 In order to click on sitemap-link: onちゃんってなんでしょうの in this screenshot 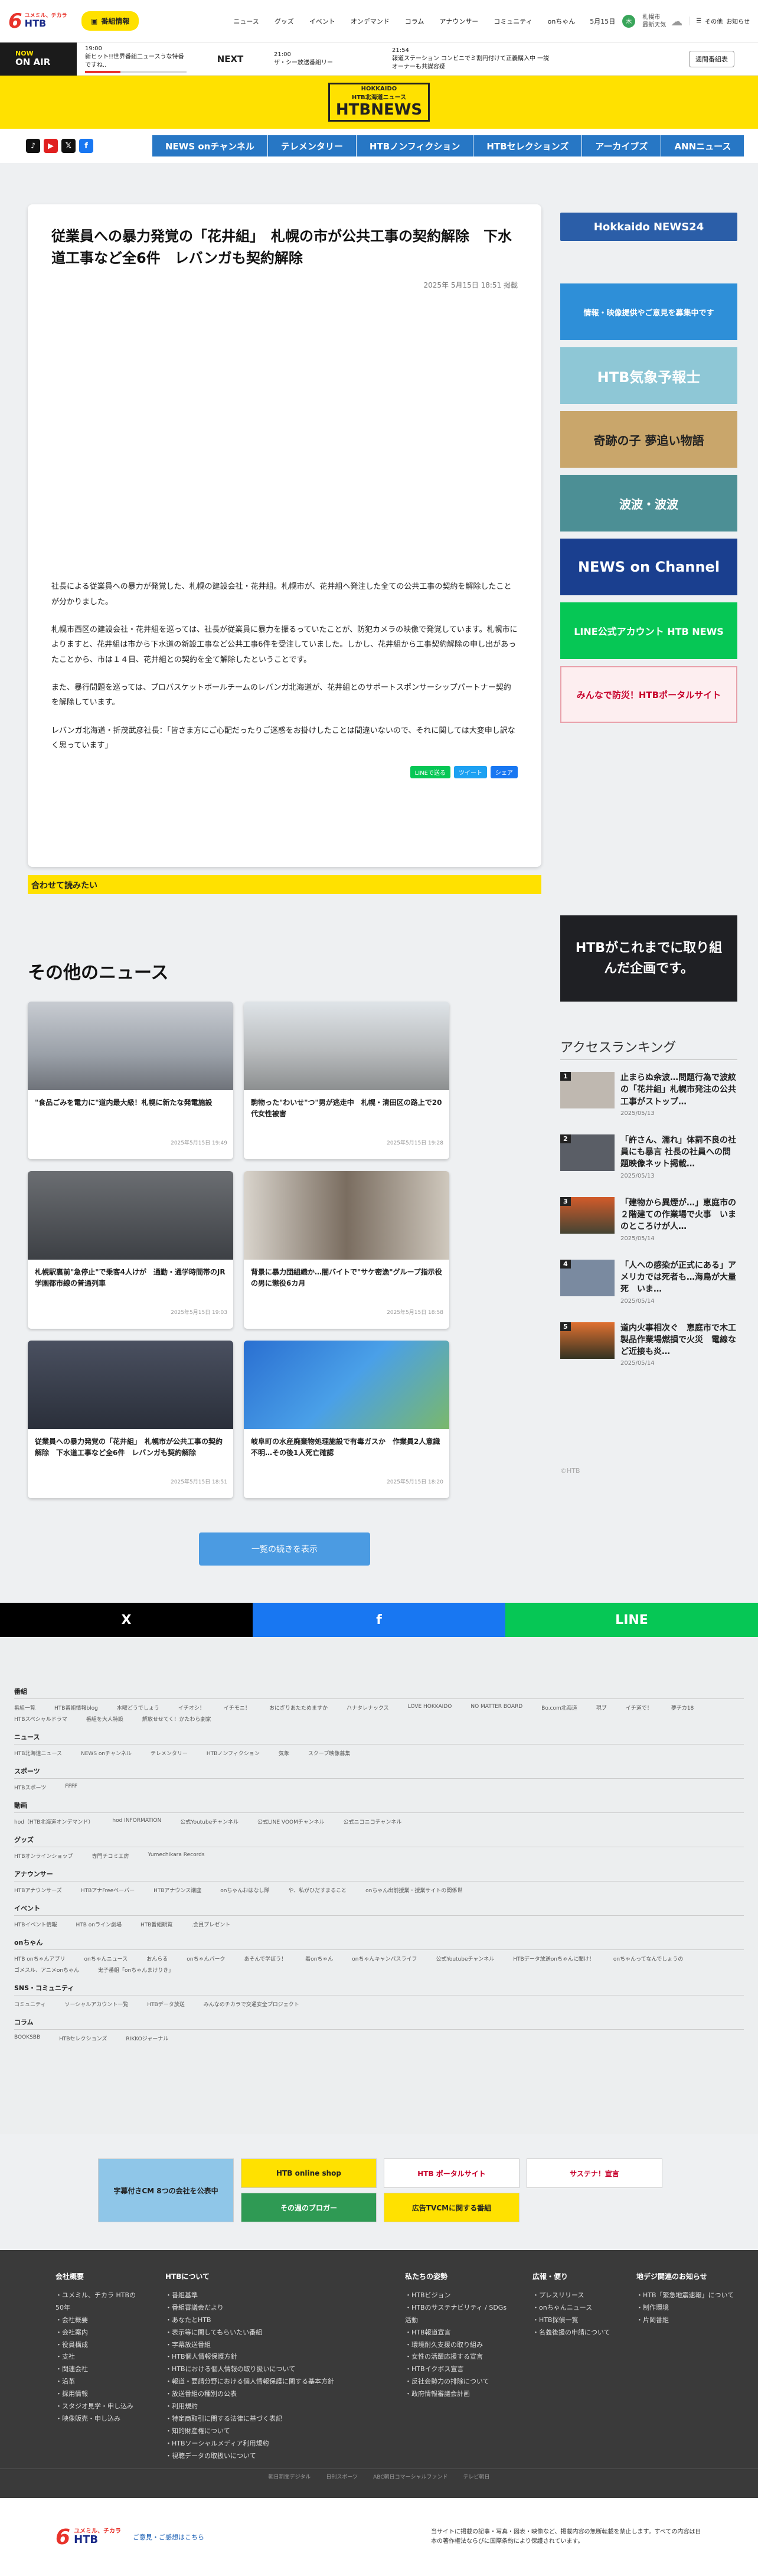, I will do `click(648, 1959)`.